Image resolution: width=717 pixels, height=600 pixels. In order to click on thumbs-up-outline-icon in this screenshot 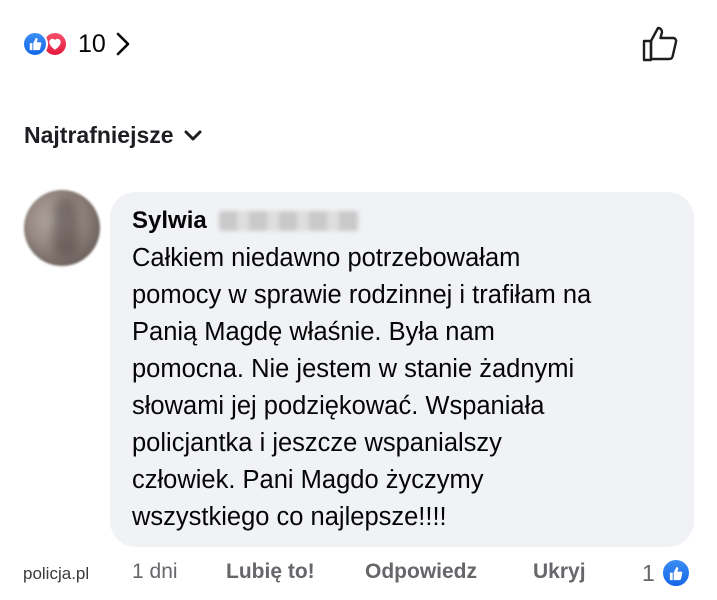, I will do `click(660, 44)`.